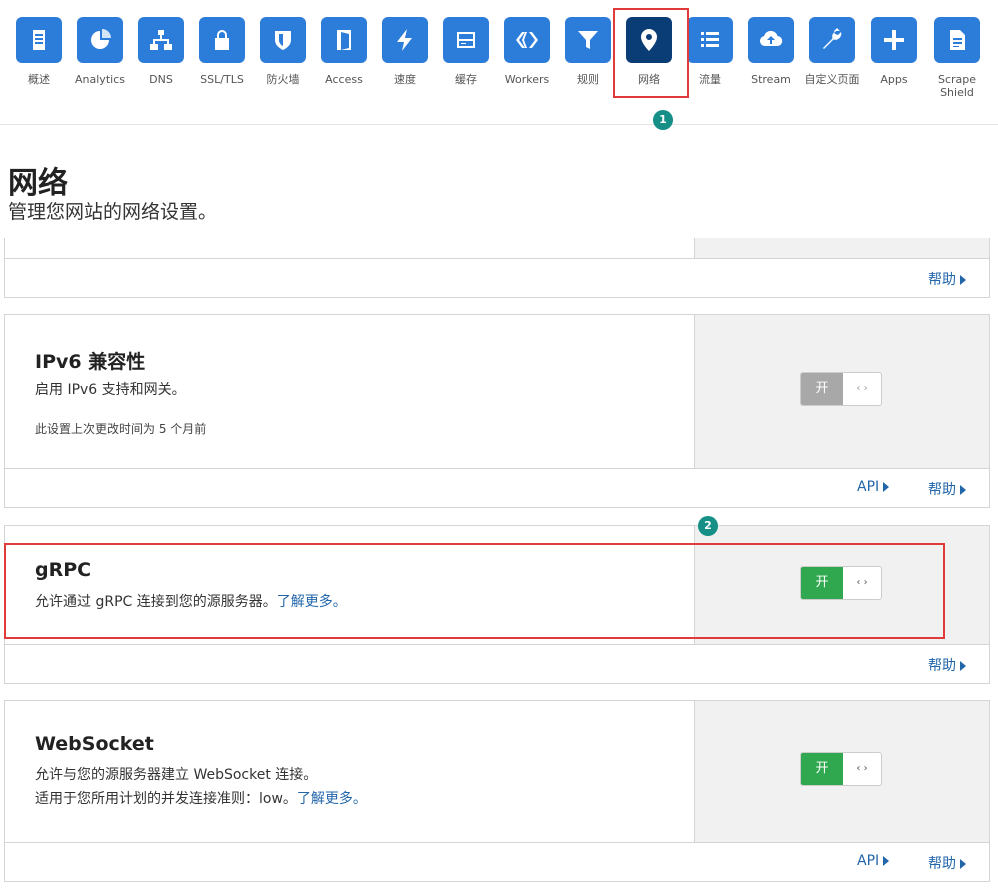 The width and height of the screenshot is (998, 892). I want to click on wrench-icon, so click(832, 40).